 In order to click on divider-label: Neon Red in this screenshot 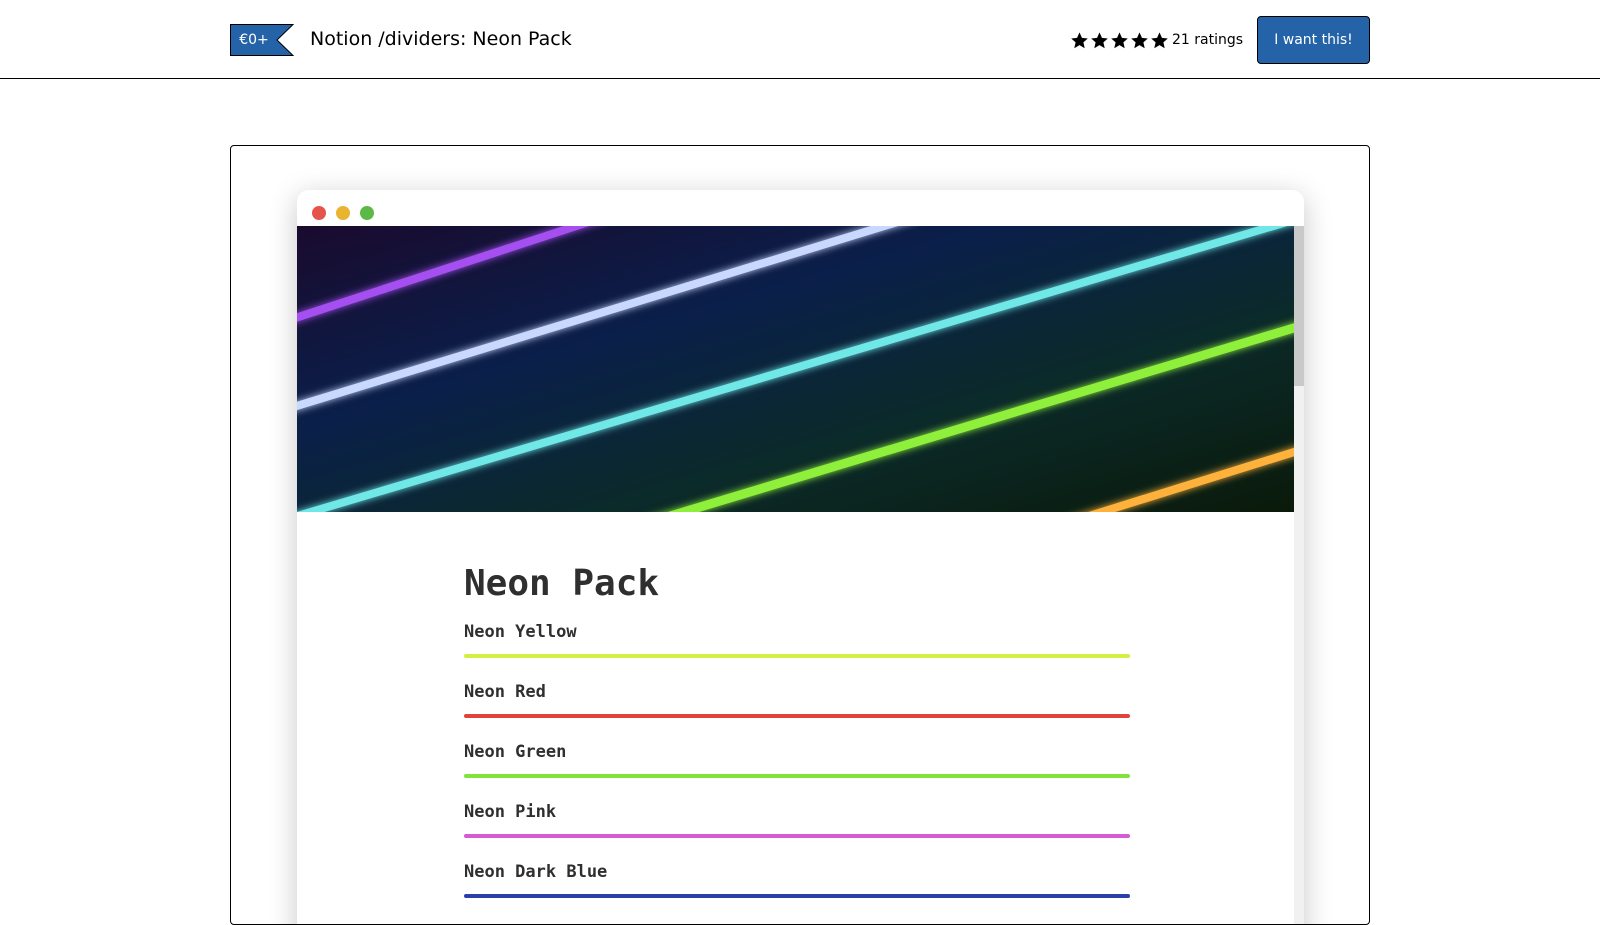, I will do `click(505, 692)`.